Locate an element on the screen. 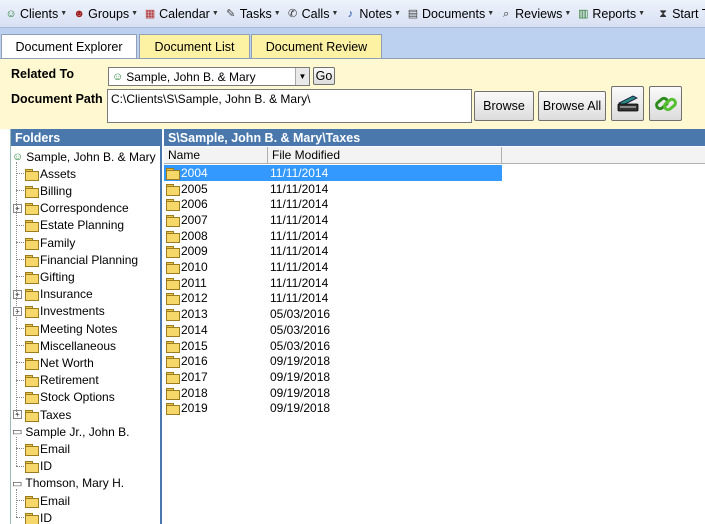 The width and height of the screenshot is (705, 524). tree-folder-node: + Taxes is located at coordinates (42, 414).